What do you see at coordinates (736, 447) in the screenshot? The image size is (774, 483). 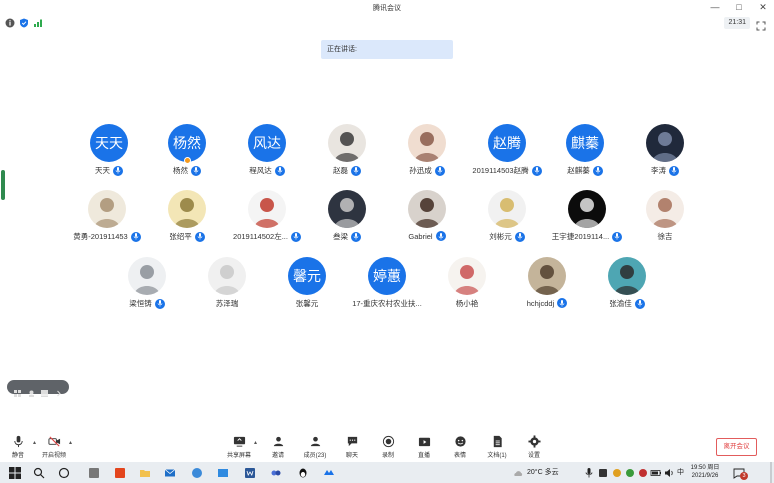 I see `leave-meeting-button: 离开会议` at bounding box center [736, 447].